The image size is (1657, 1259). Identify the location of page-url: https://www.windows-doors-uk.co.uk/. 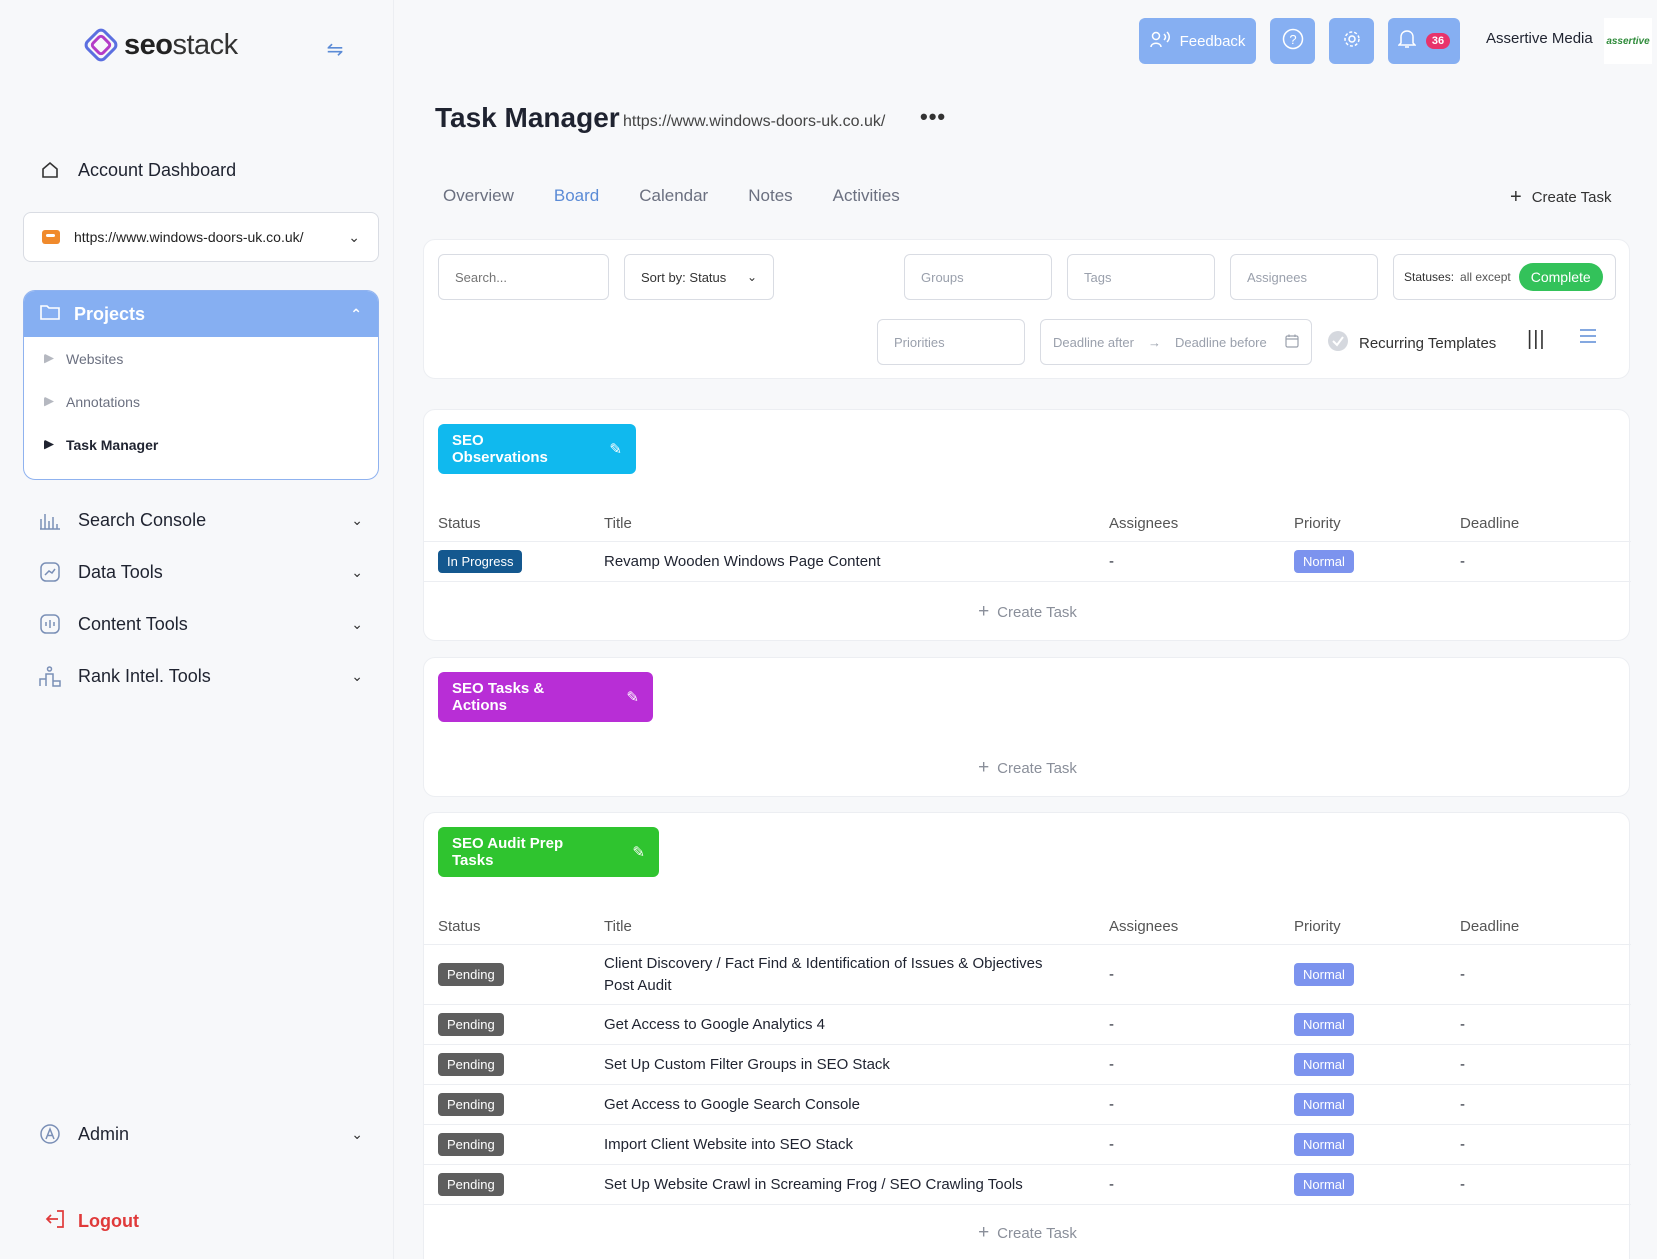
(754, 122).